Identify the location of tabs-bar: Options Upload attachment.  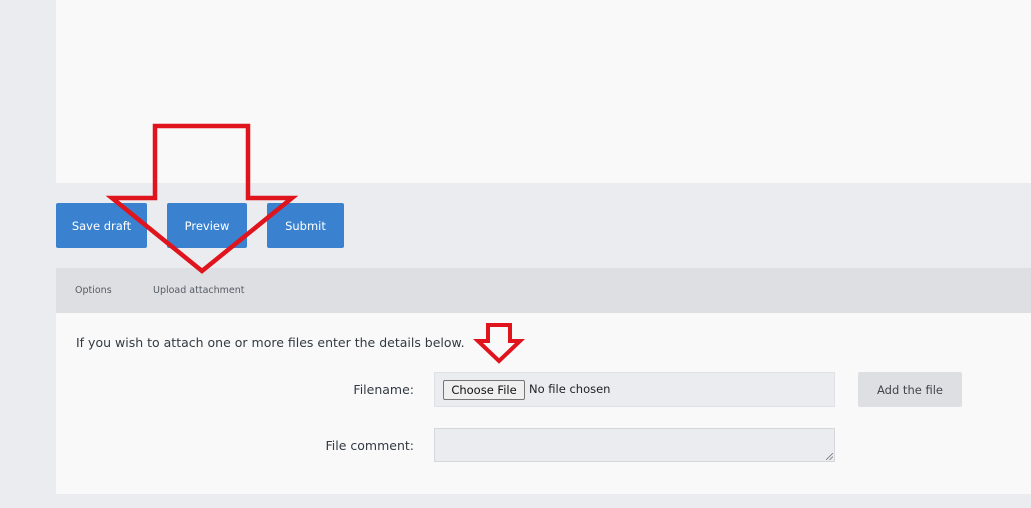
(543, 295).